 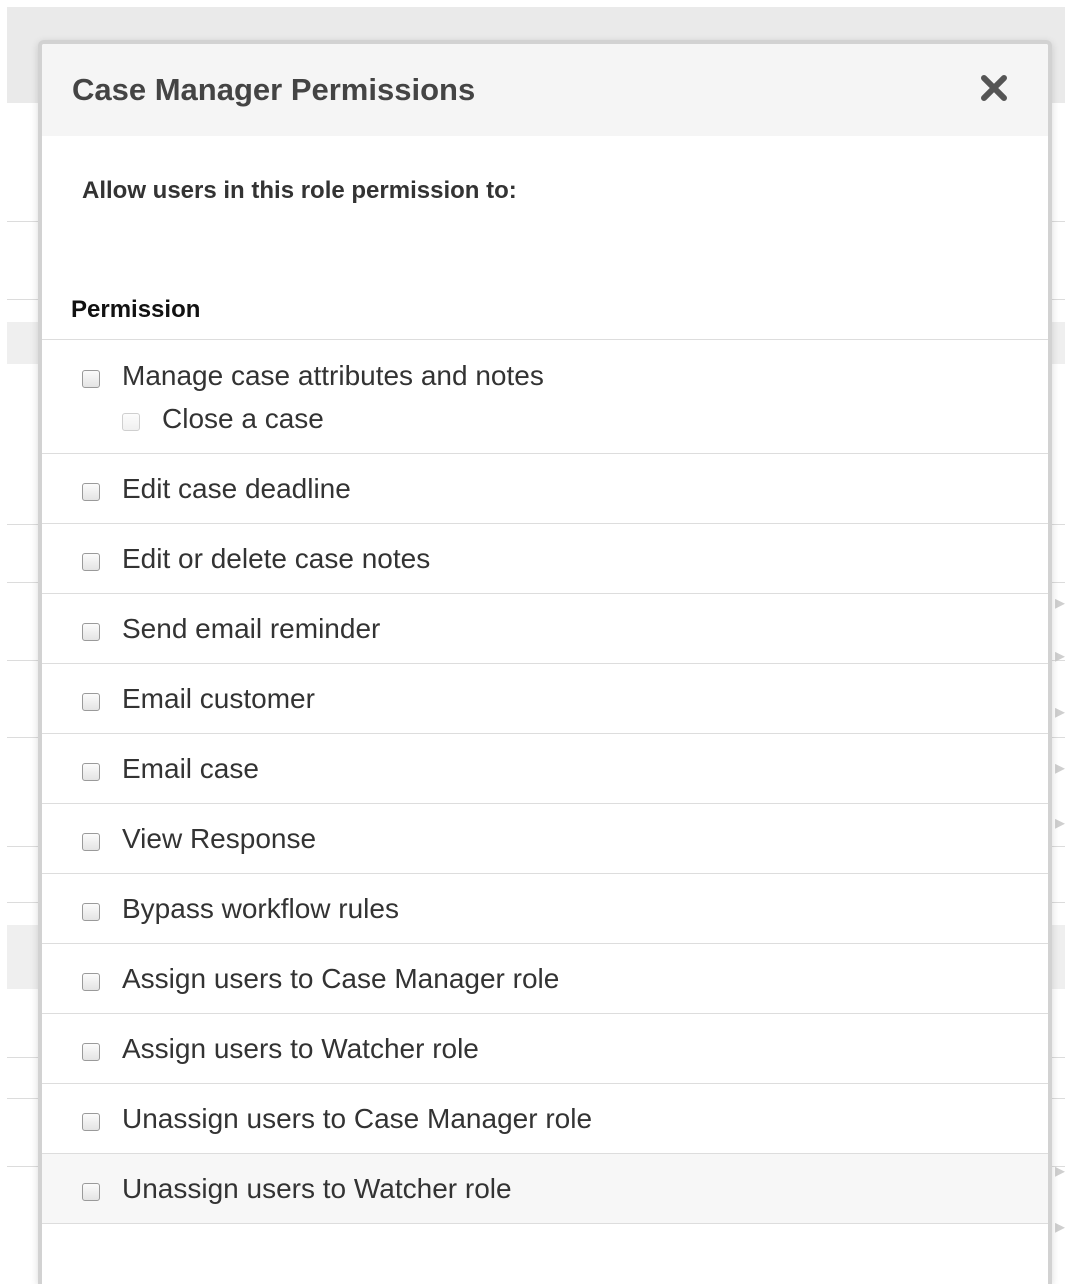 What do you see at coordinates (341, 978) in the screenshot?
I see `permission-label: Assign users to Case Manager role` at bounding box center [341, 978].